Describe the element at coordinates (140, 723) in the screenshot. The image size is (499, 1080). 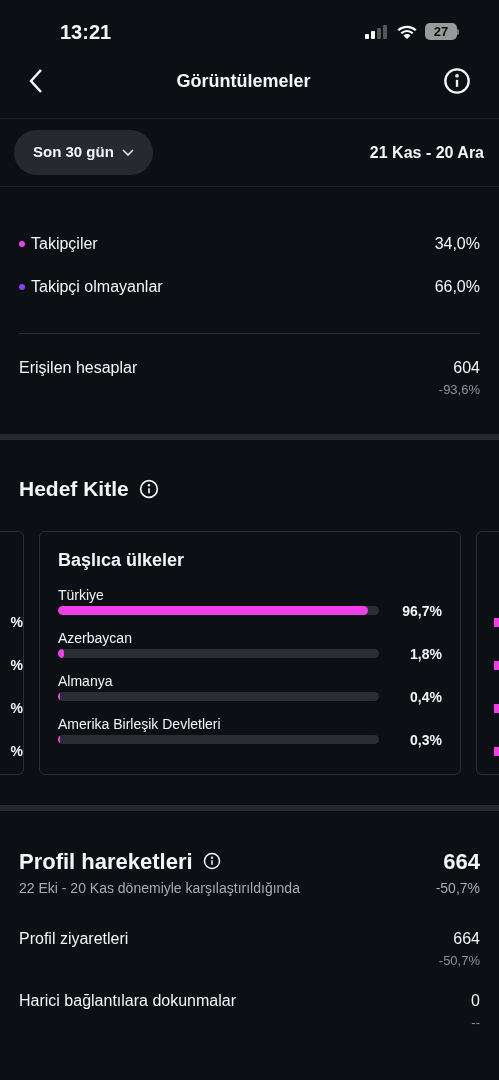
I see `country-name: Amerika Birleşik Devletleri` at that location.